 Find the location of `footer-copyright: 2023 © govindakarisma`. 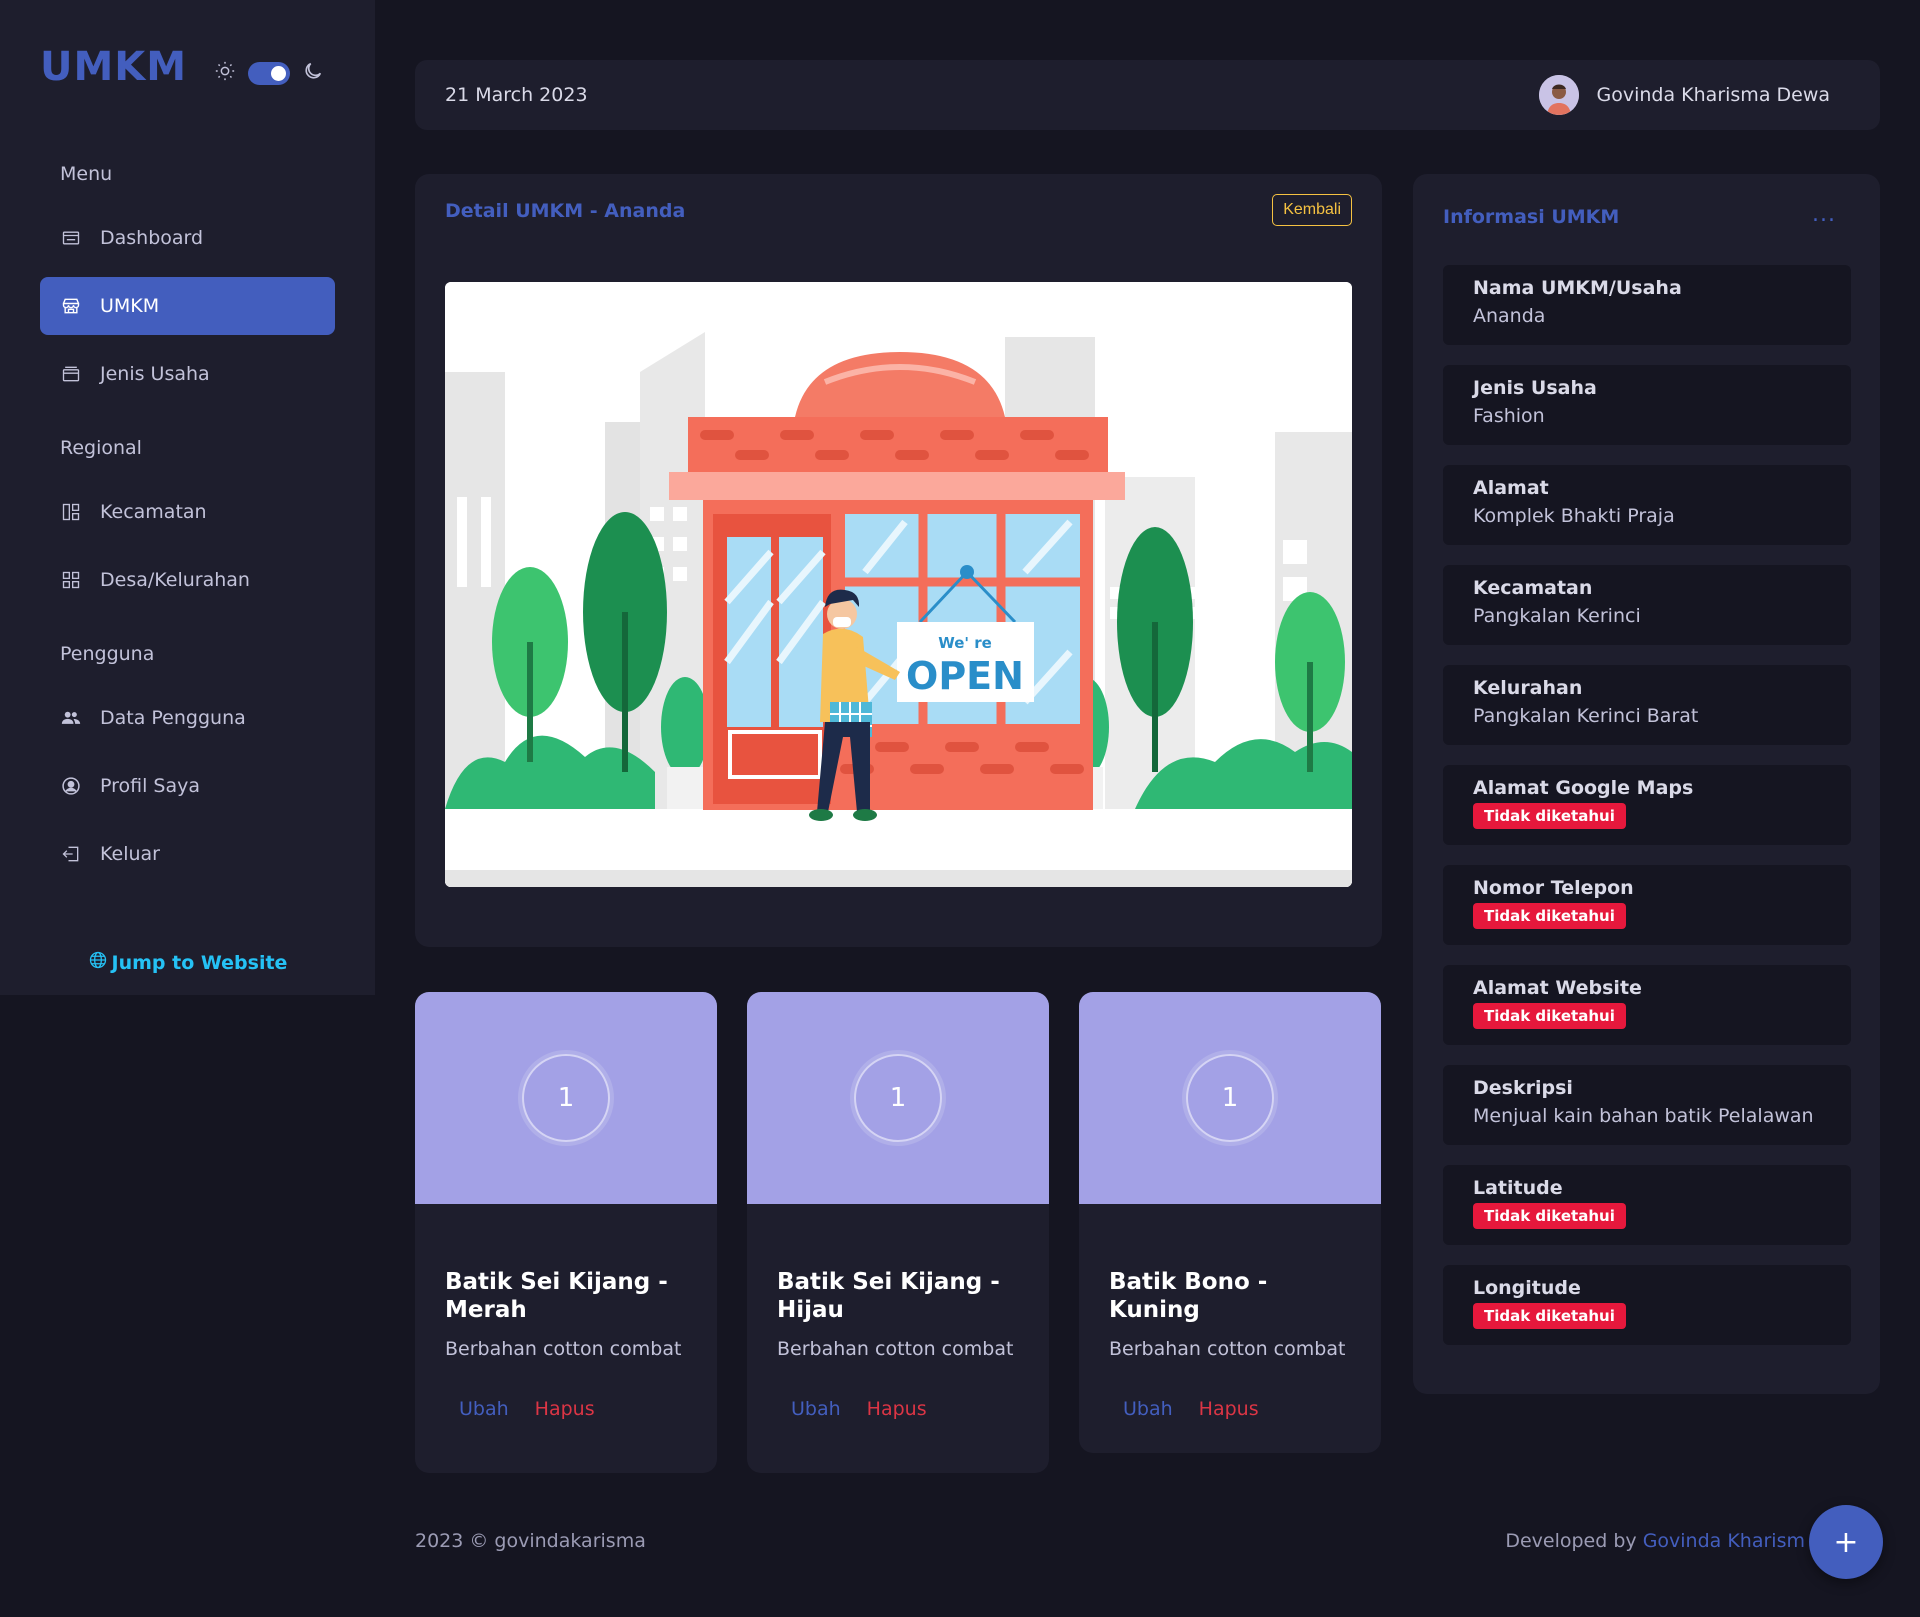

footer-copyright: 2023 © govindakarisma is located at coordinates (530, 1541).